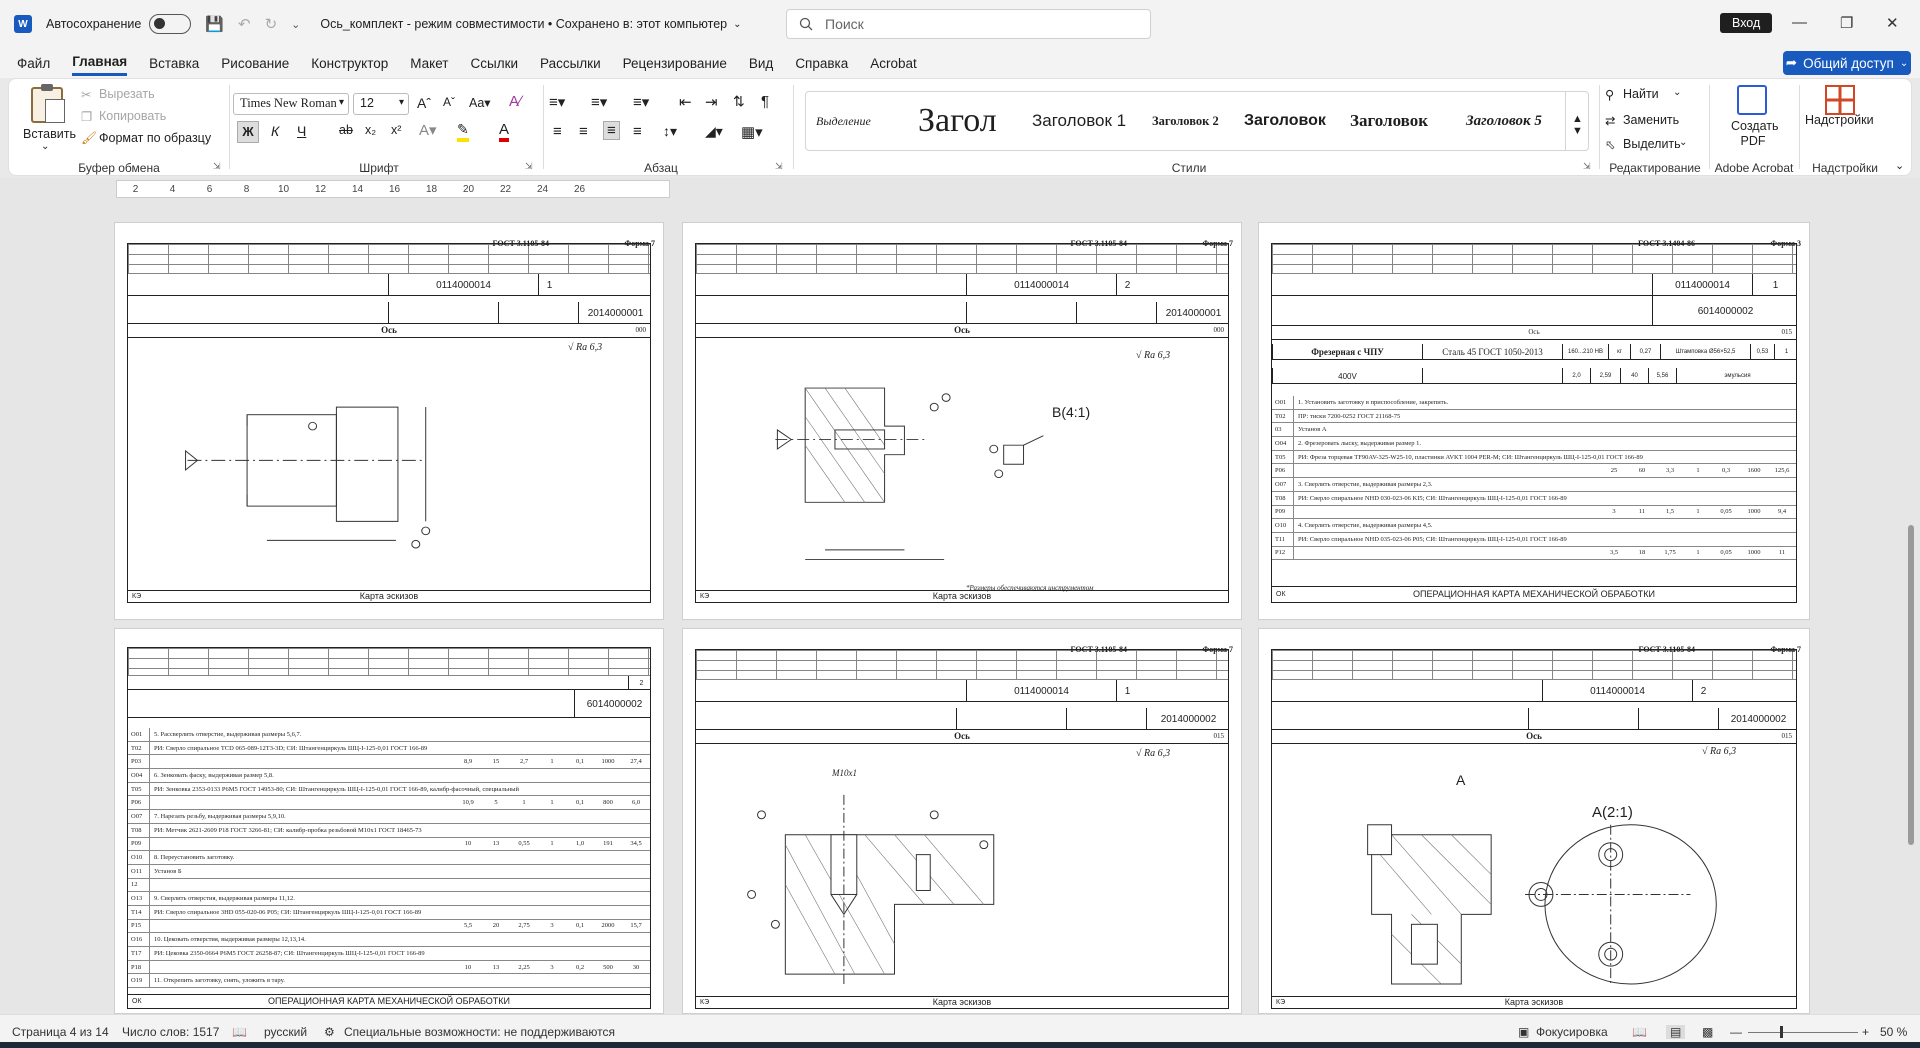  Describe the element at coordinates (285, 1032) in the screenshot. I see `language: русский` at that location.